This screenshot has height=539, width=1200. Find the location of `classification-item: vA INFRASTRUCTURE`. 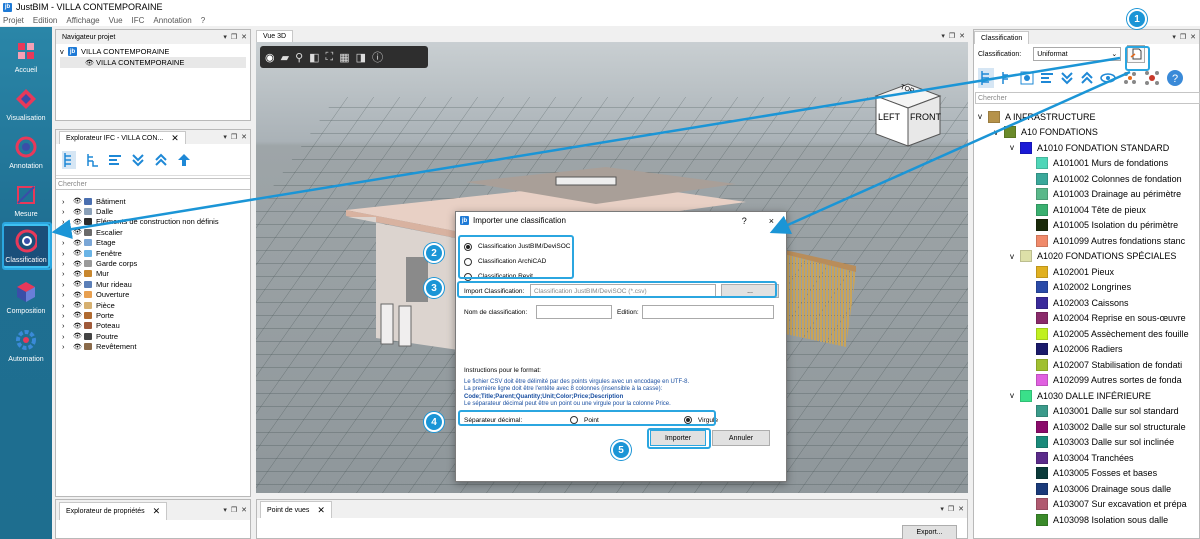

classification-item: vA INFRASTRUCTURE is located at coordinates (1086, 117).